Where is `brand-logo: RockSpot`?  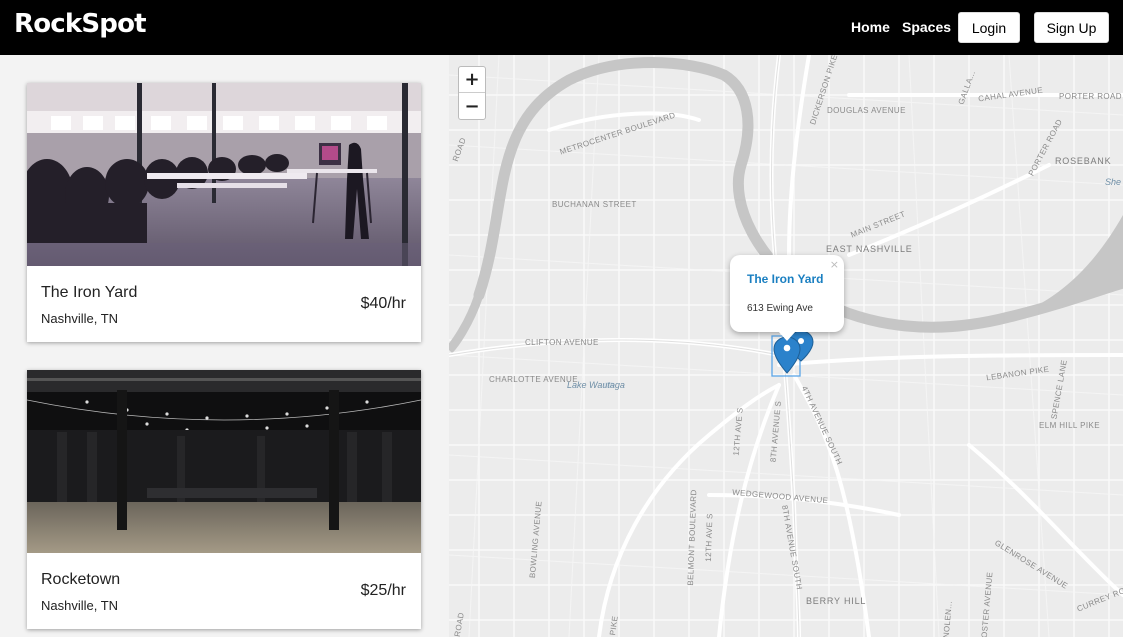
brand-logo: RockSpot is located at coordinates (80, 24).